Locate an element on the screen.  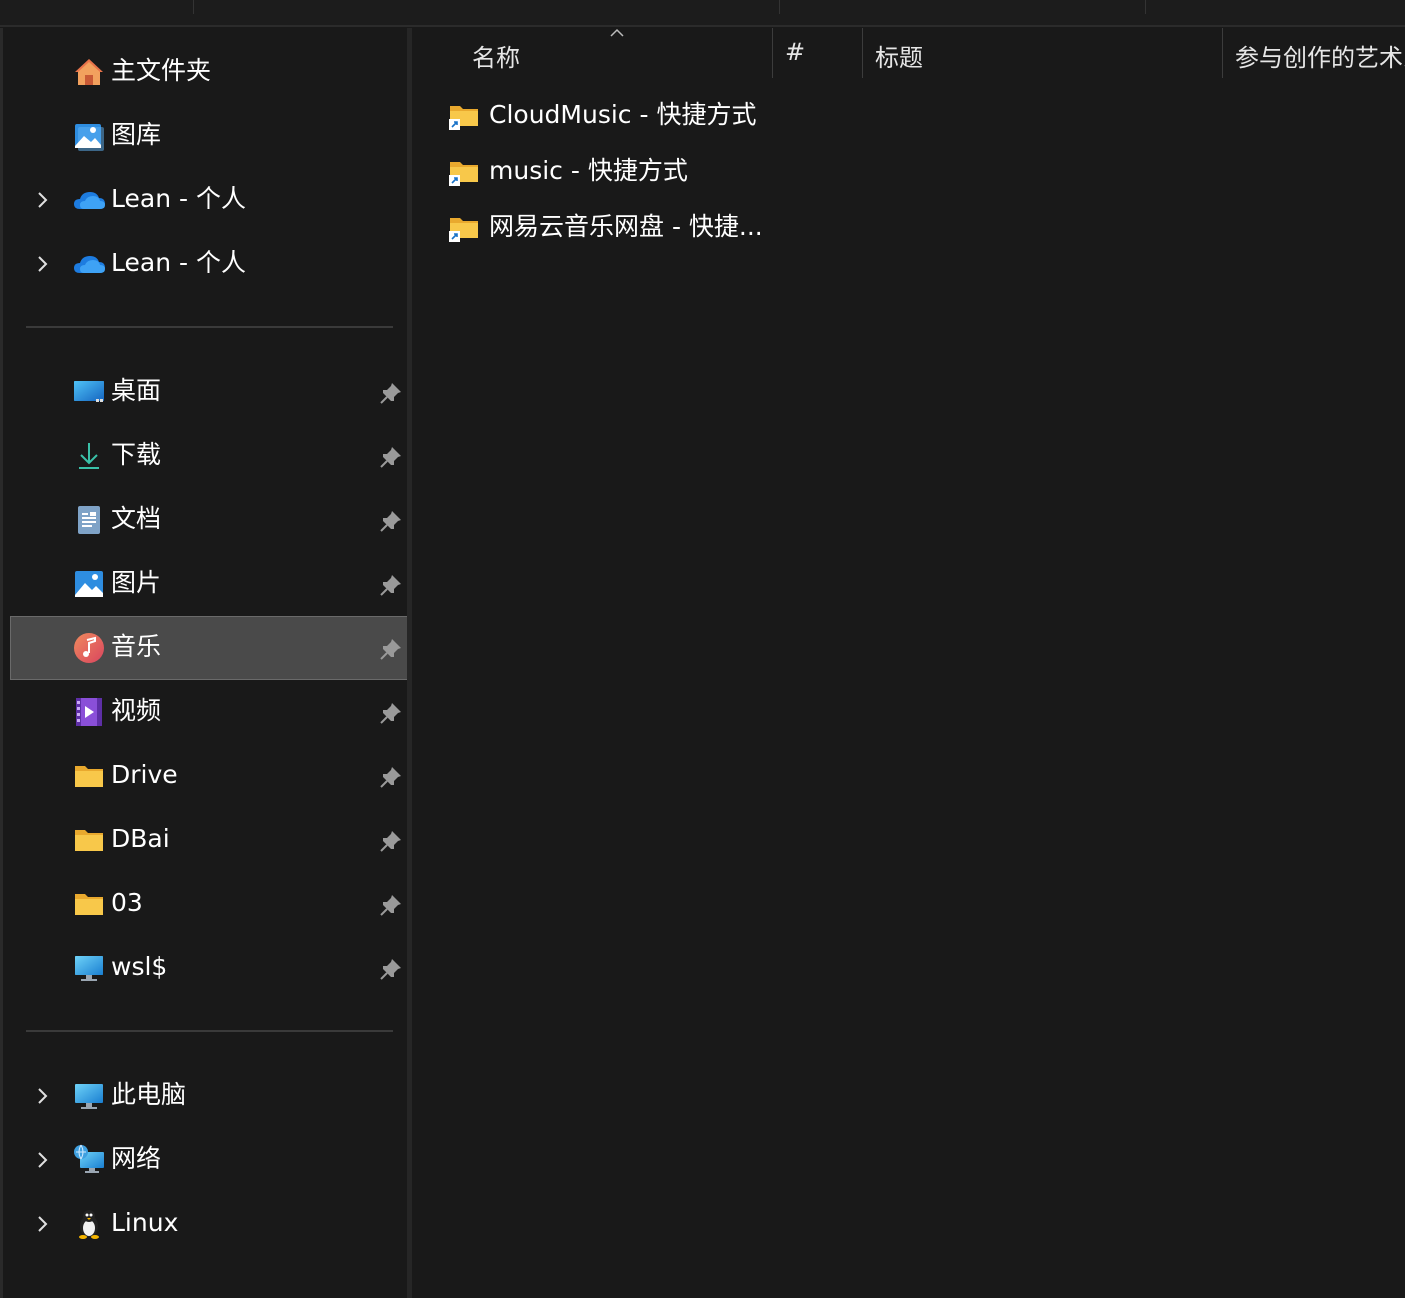
nav-item-drive-folder: Drive is located at coordinates (209, 776).